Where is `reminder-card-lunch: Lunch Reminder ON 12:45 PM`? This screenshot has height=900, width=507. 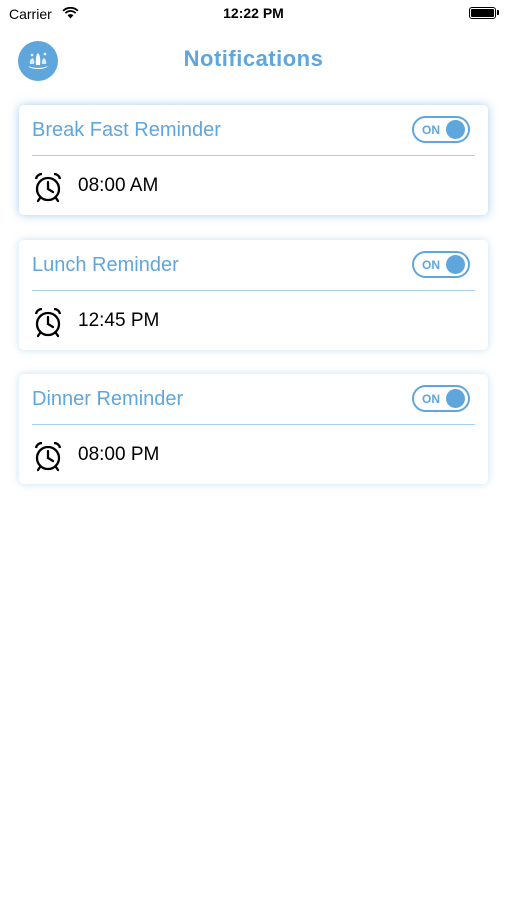
reminder-card-lunch: Lunch Reminder ON 12:45 PM is located at coordinates (253, 295).